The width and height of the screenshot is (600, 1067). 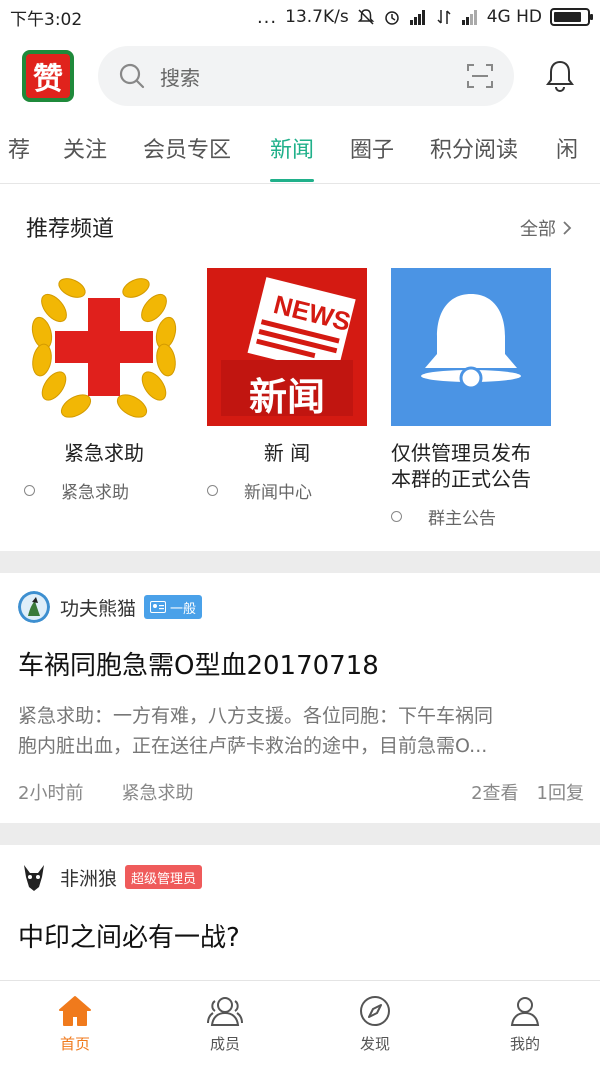 What do you see at coordinates (374, 1043) in the screenshot?
I see `nav-label: 发现` at bounding box center [374, 1043].